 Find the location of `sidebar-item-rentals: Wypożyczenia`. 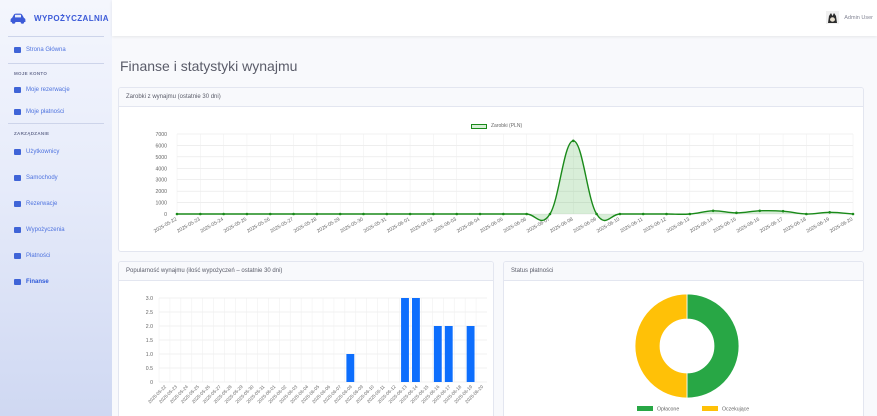

sidebar-item-rentals: Wypożyczenia is located at coordinates (56, 230).